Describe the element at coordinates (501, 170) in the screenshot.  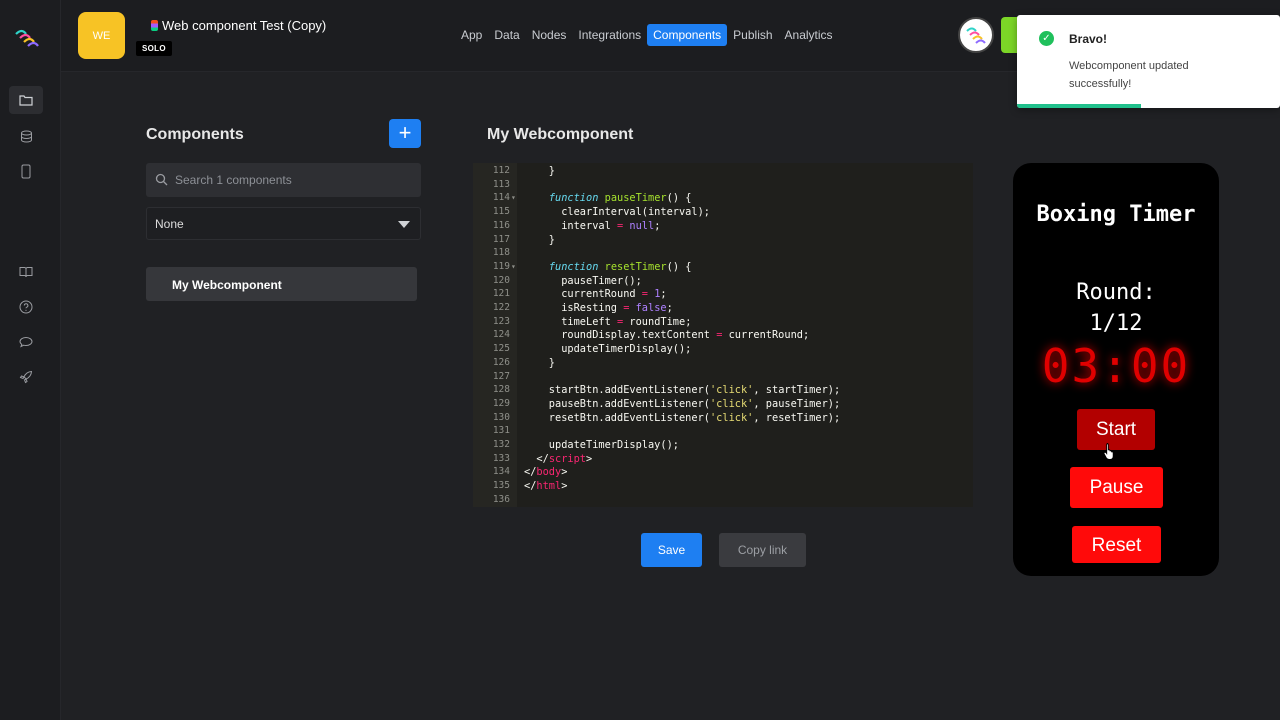
I see `line-number: 112` at that location.